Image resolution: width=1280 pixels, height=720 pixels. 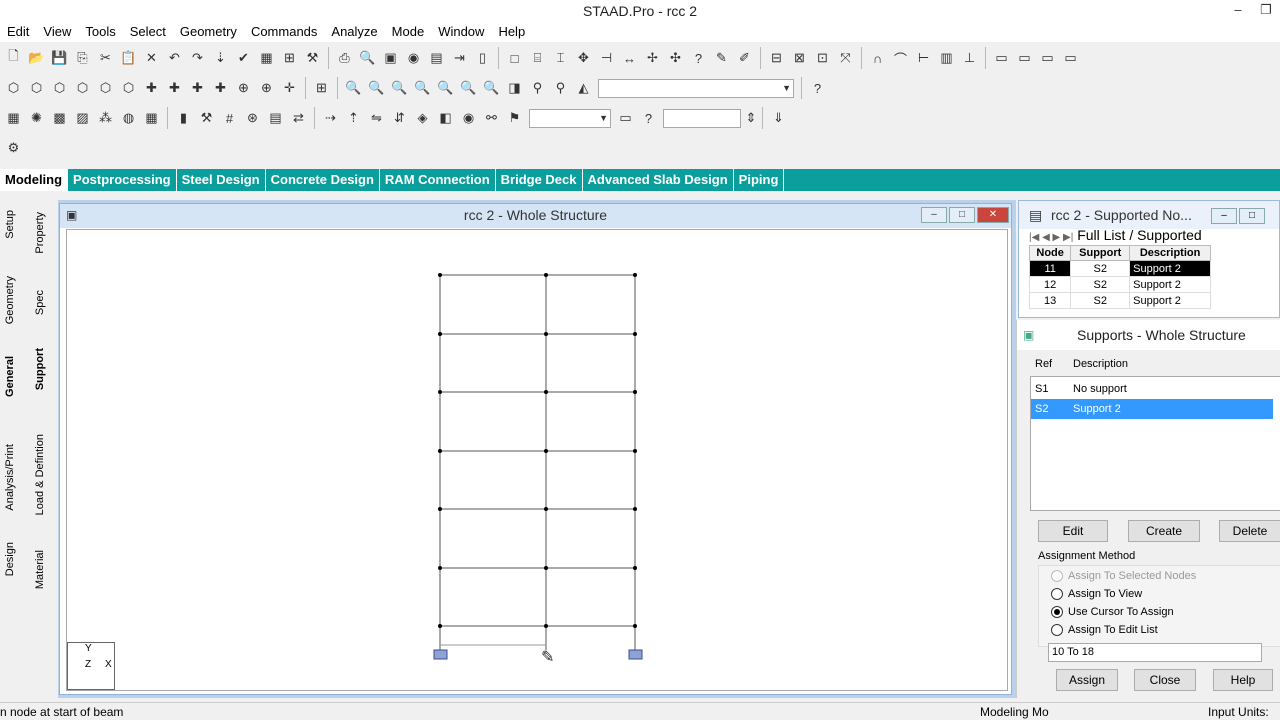 What do you see at coordinates (539, 180) in the screenshot?
I see `tab-bridge-deck: Bridge Deck` at bounding box center [539, 180].